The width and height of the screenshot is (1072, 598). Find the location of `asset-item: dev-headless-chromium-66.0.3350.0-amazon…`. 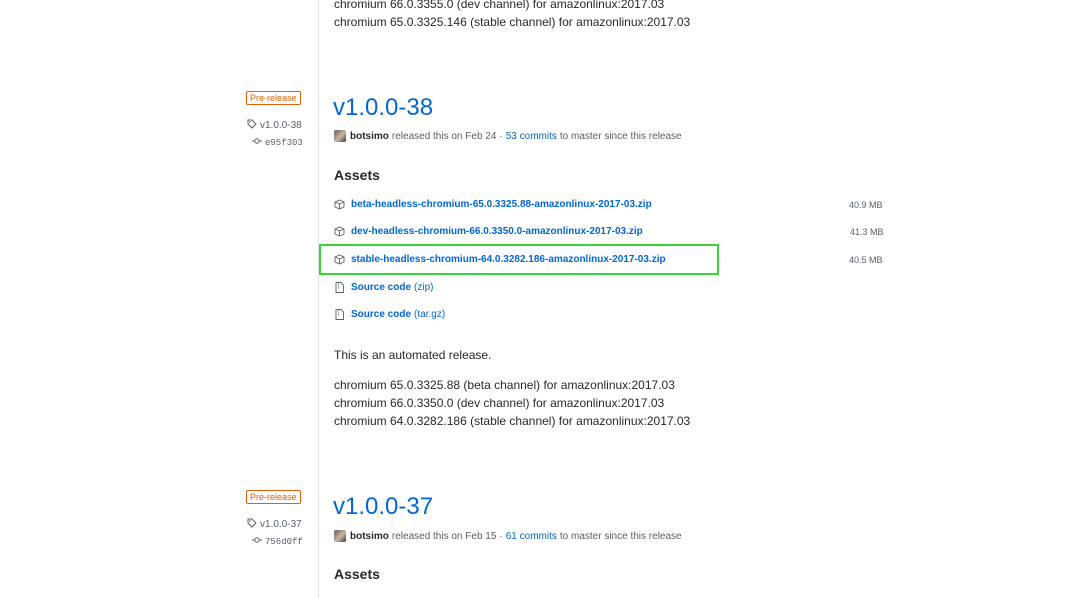

asset-item: dev-headless-chromium-66.0.3350.0-amazon… is located at coordinates (488, 231).